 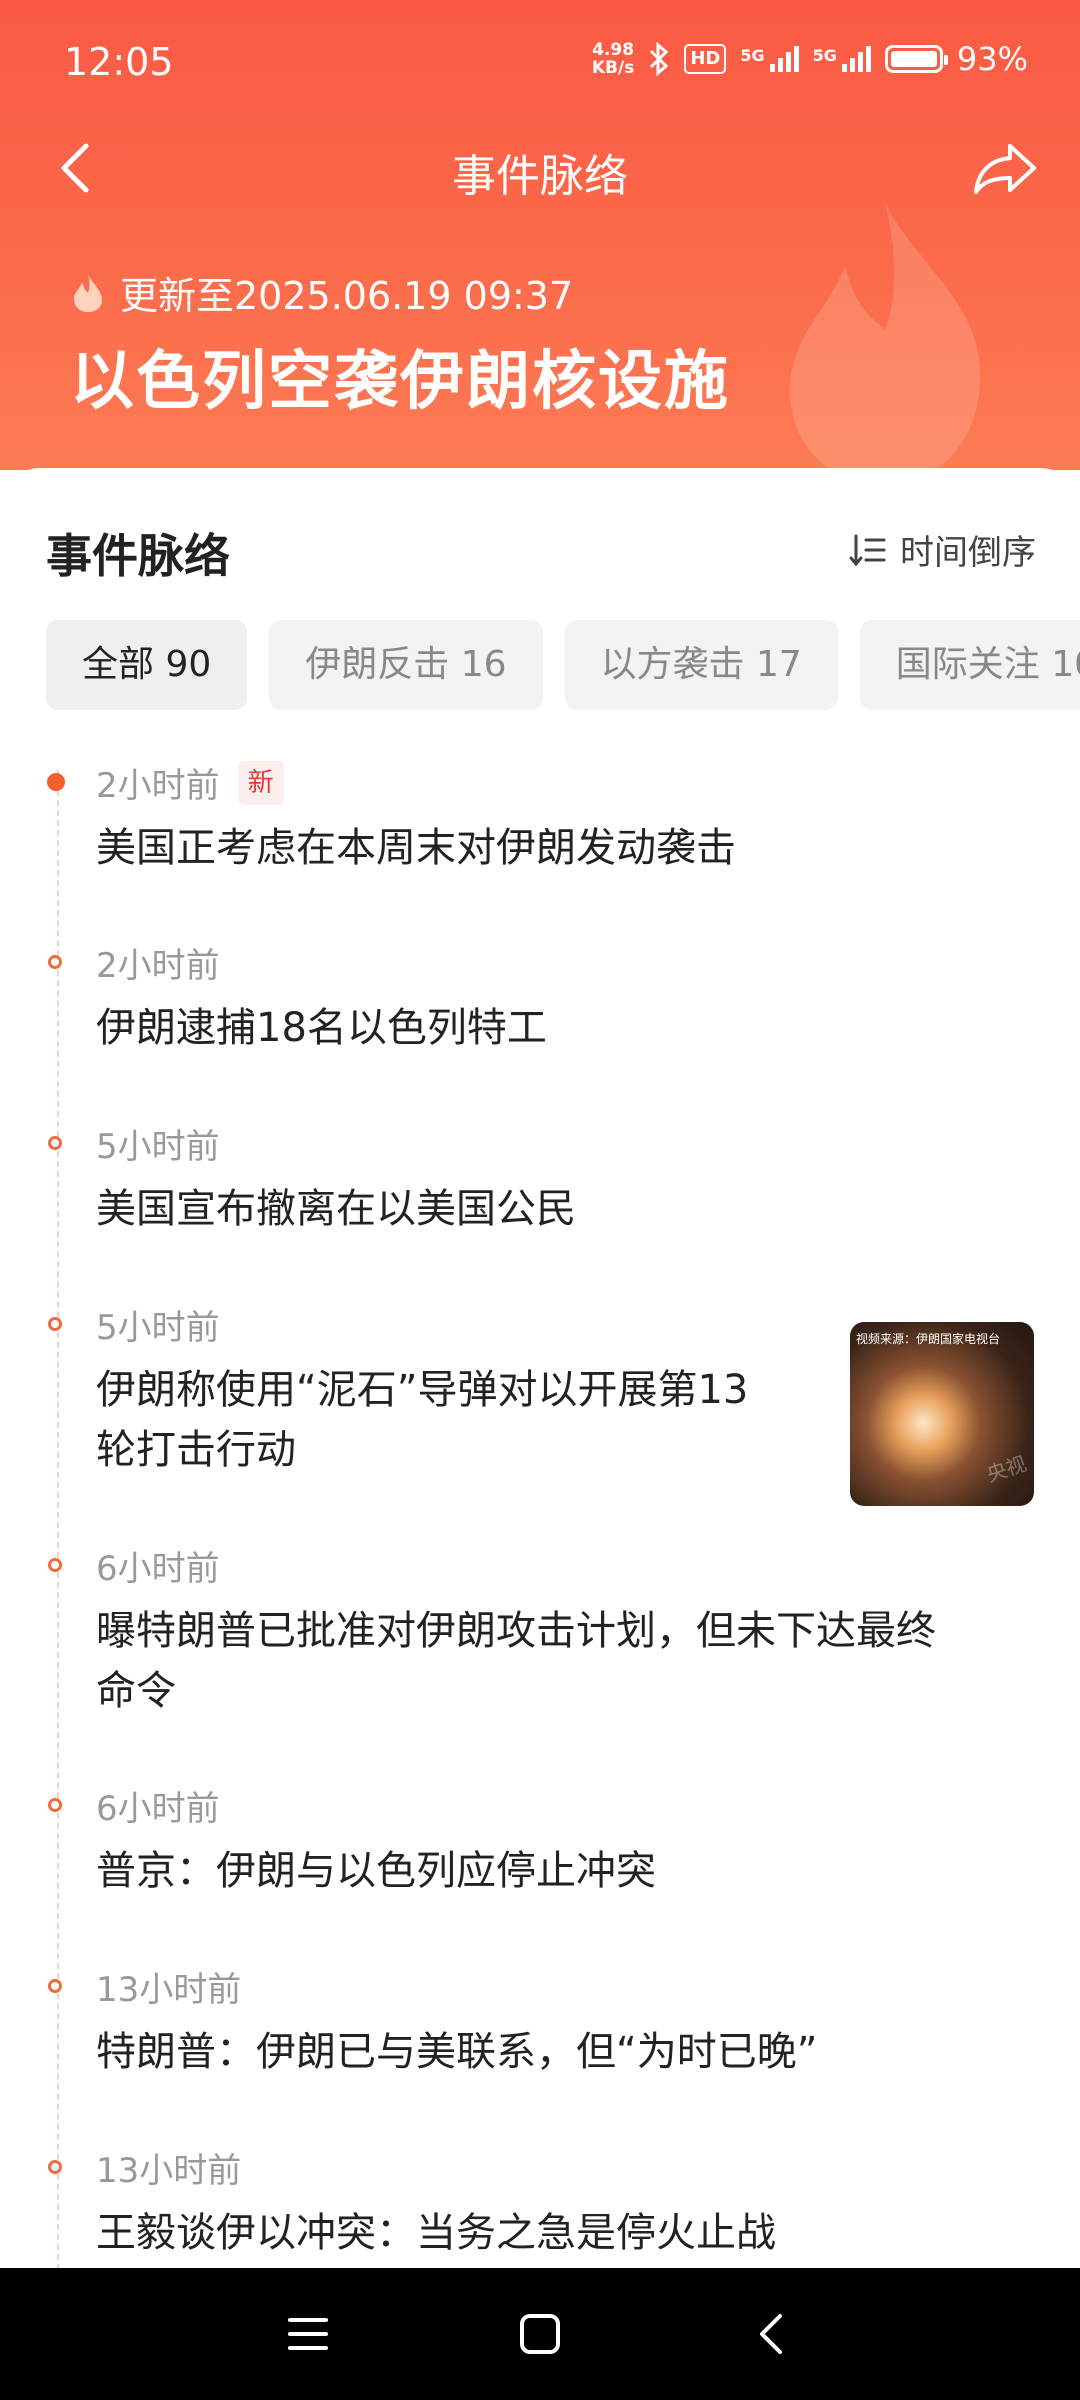 I want to click on timeline-line, so click(x=58, y=1540).